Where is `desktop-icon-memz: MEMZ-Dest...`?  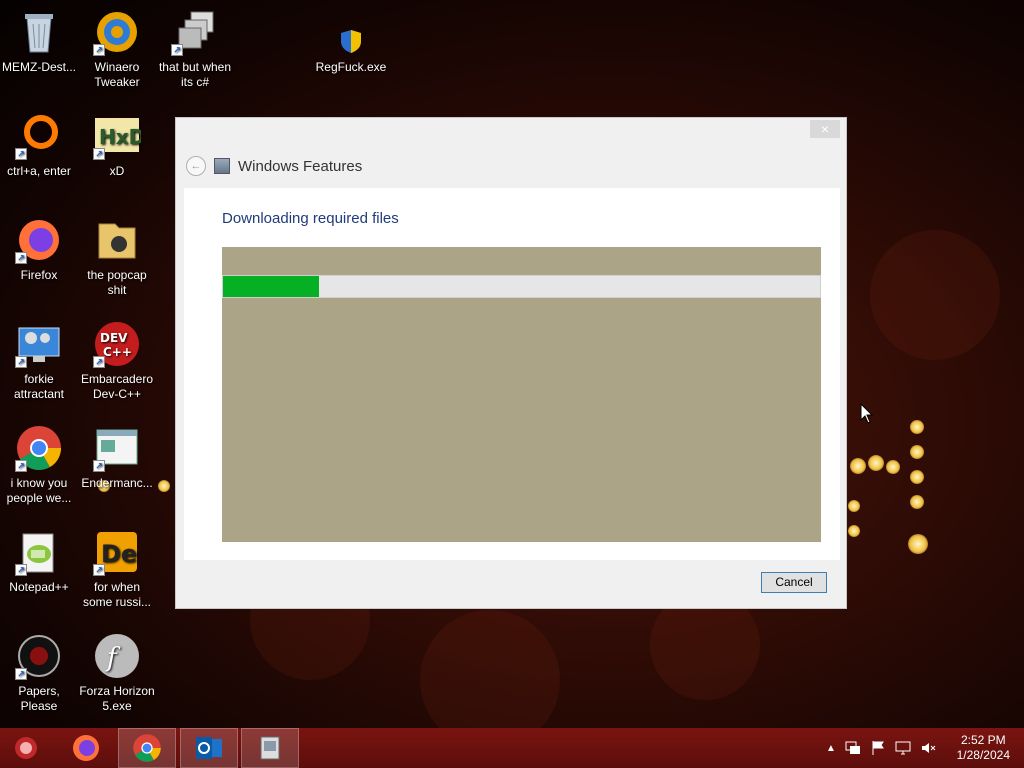
desktop-icon-memz: MEMZ-Dest... is located at coordinates (39, 41).